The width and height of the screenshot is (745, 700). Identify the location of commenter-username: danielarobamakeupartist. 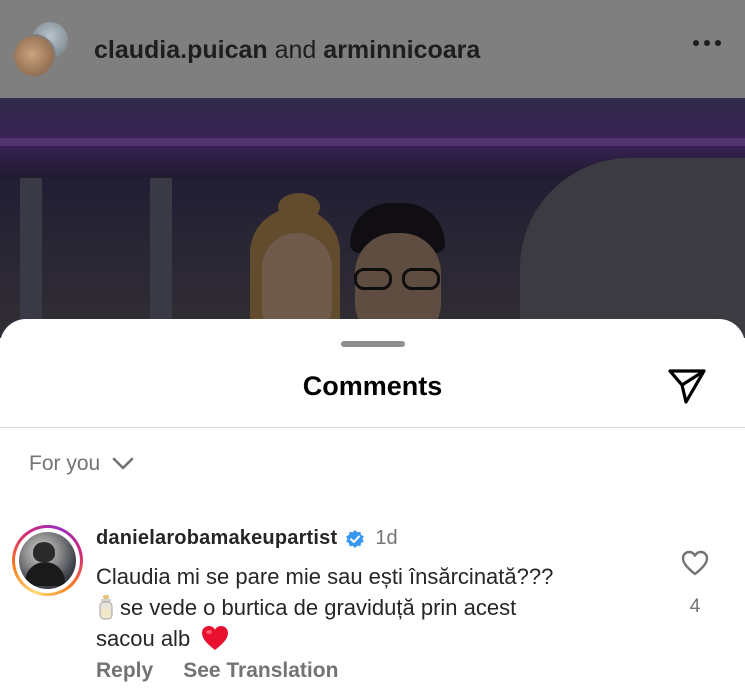
(216, 538).